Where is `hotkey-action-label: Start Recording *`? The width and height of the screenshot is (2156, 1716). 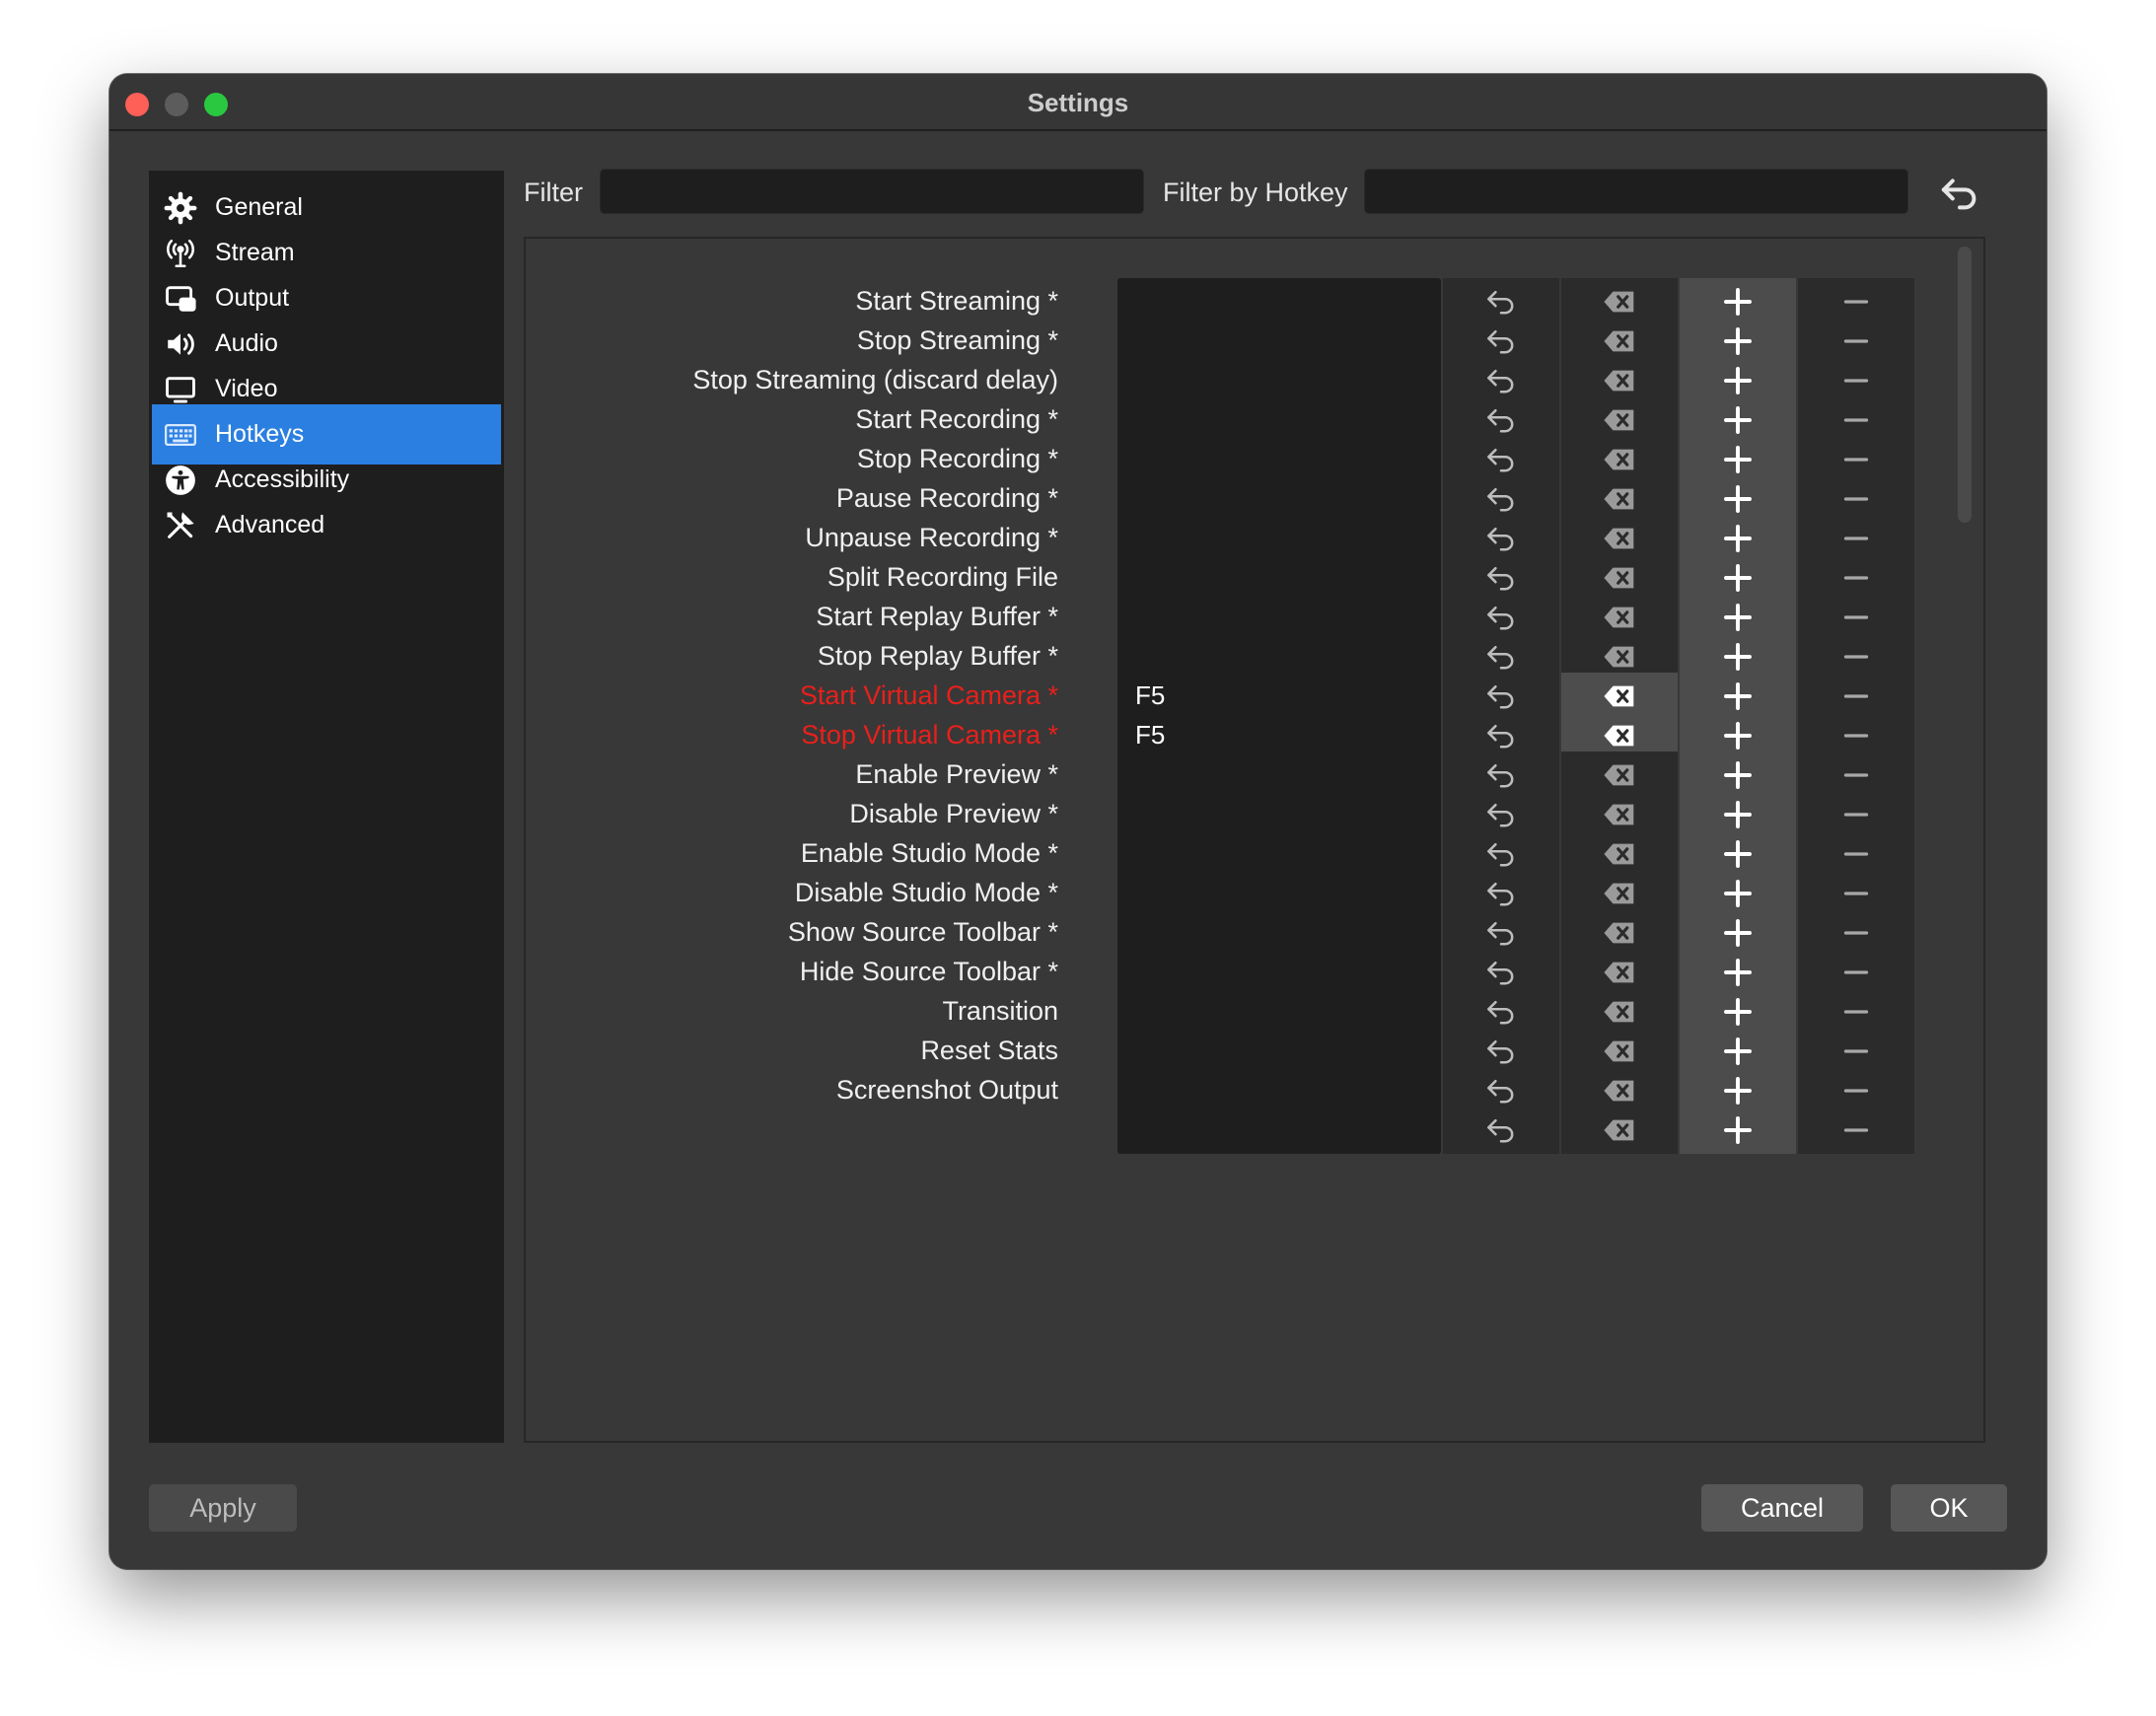
hotkey-action-label: Start Recording * is located at coordinates (956, 419).